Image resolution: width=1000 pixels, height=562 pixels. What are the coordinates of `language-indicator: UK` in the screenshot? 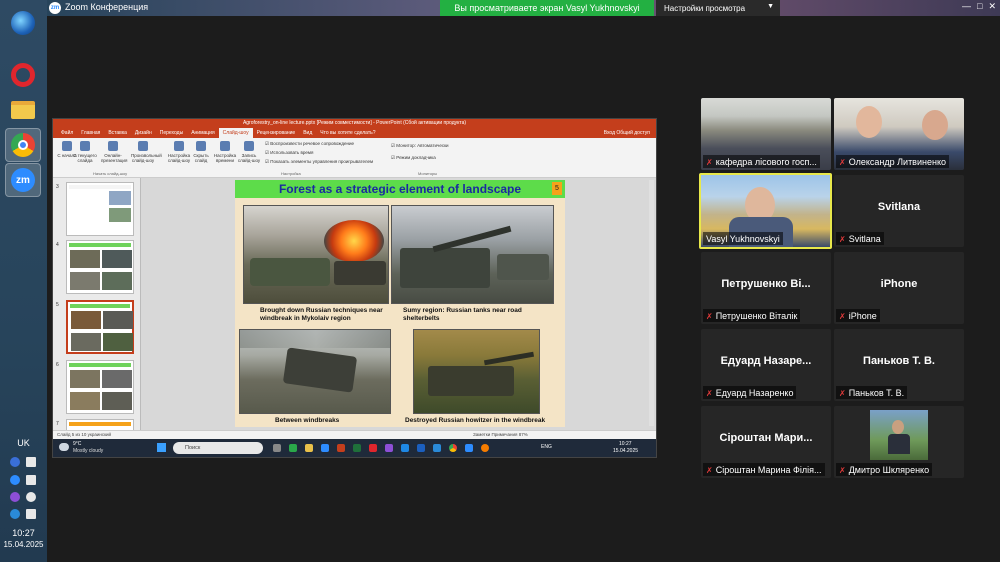 It's located at (23, 443).